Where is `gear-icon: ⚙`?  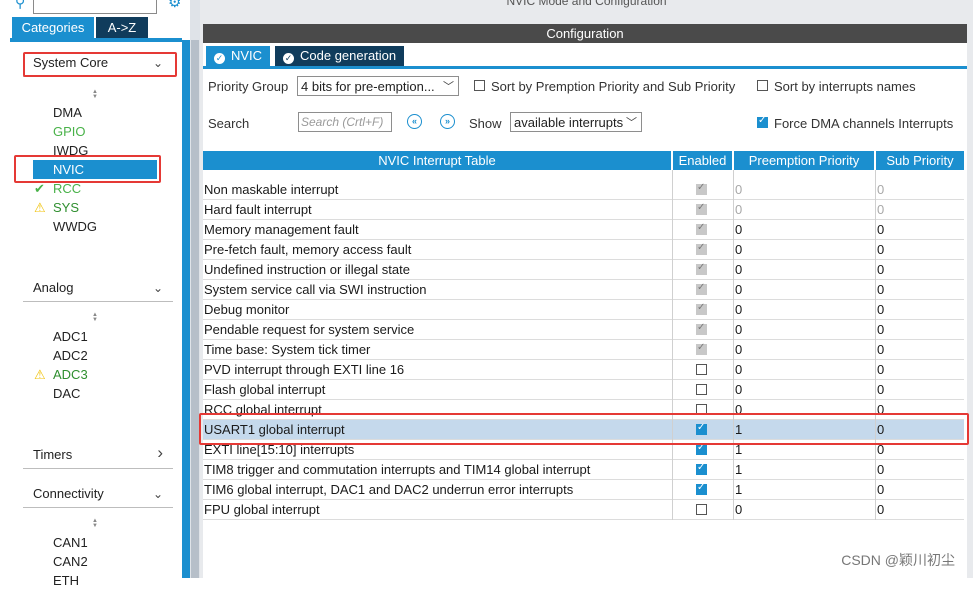 gear-icon: ⚙ is located at coordinates (174, 5).